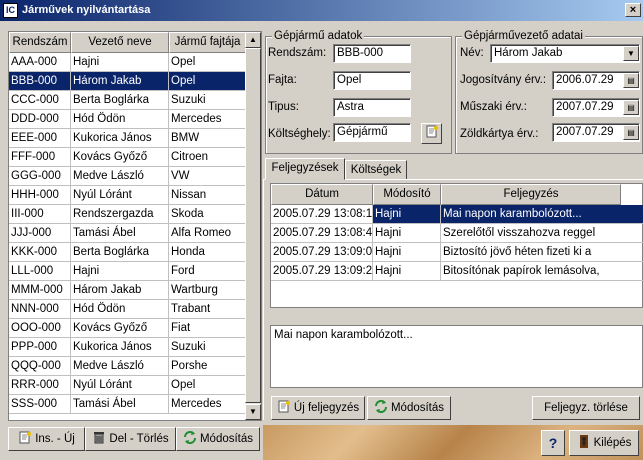  I want to click on plate-cell: III-000, so click(40, 214).